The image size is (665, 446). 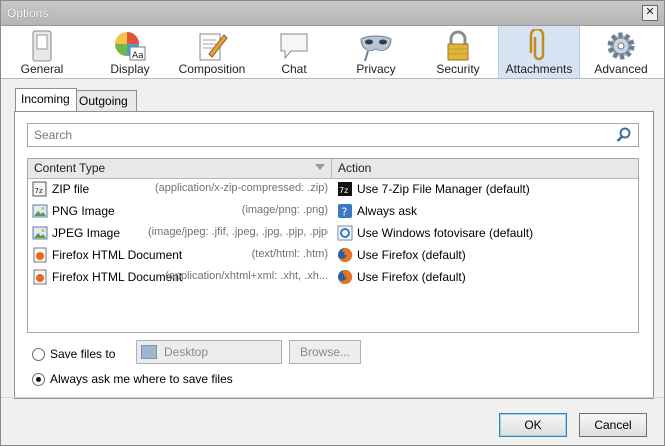 I want to click on content-type-cell: Firefox HTML Document (text/html: .htm), so click(x=182, y=255).